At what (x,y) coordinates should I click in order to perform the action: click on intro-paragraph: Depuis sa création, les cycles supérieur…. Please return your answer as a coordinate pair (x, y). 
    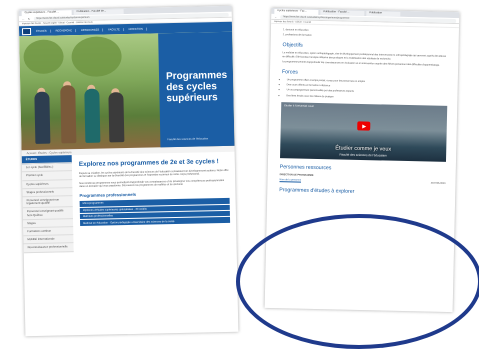
    Looking at the image, I should click on (154, 173).